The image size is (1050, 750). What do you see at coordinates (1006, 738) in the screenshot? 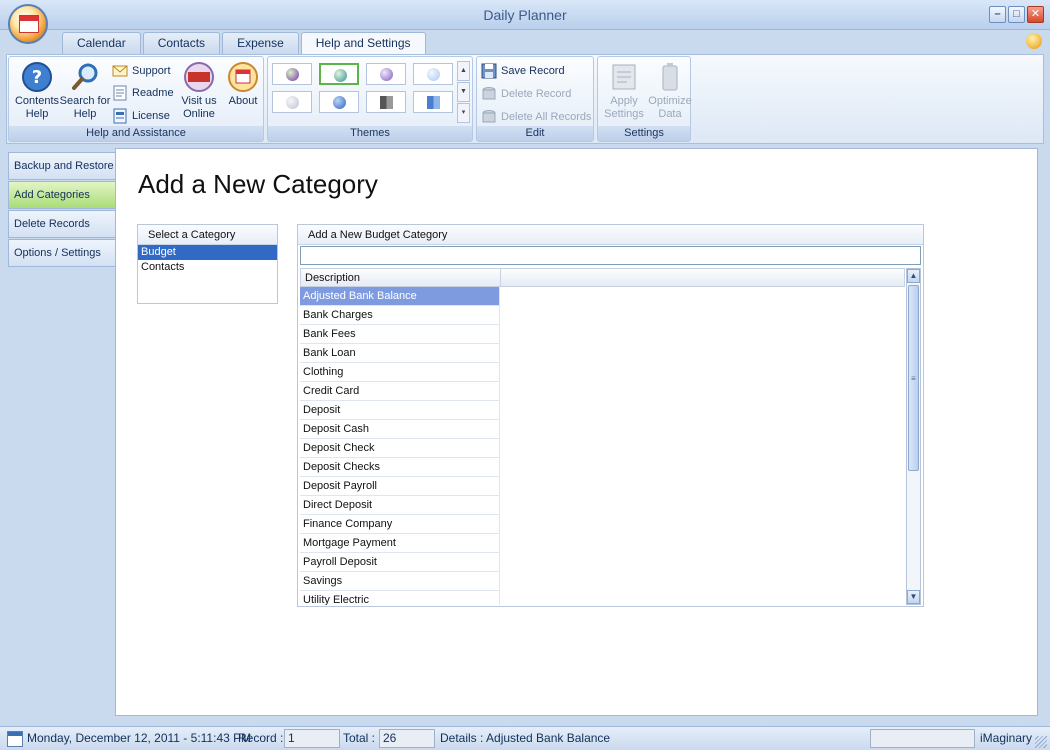
I see `status-brand: iMaginary` at bounding box center [1006, 738].